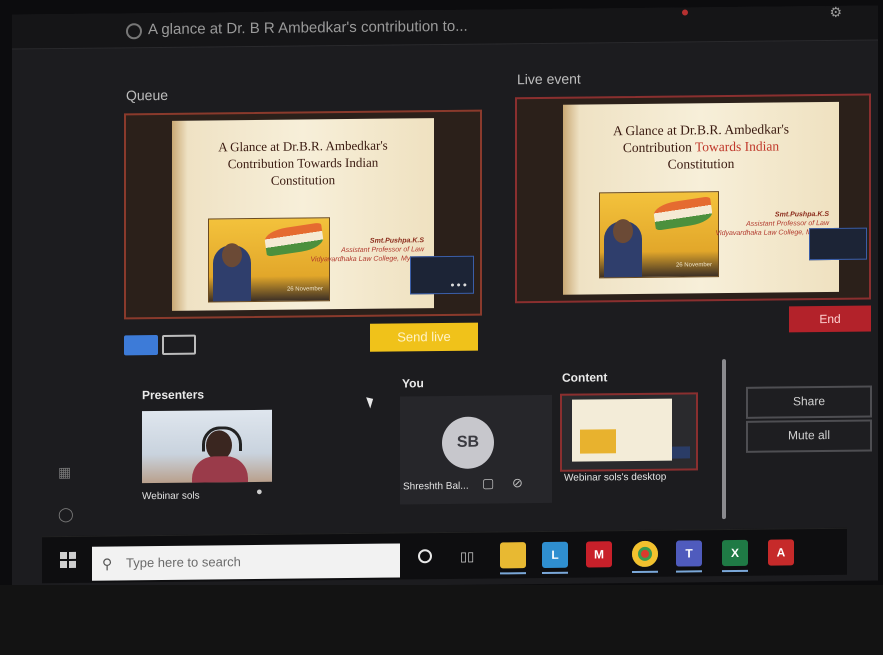 Image resolution: width=883 pixels, height=655 pixels. I want to click on overlay-controls-icon: ●●●, so click(459, 285).